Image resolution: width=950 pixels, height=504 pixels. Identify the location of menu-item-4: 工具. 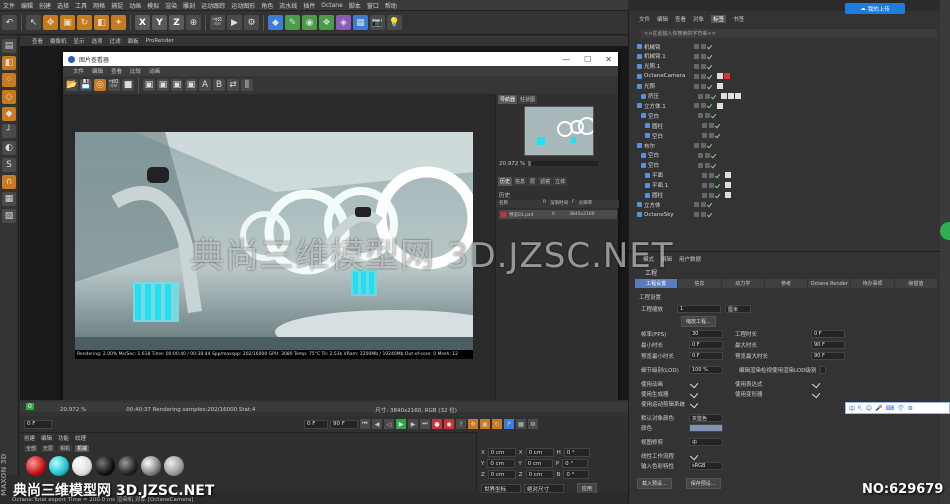
(81, 5).